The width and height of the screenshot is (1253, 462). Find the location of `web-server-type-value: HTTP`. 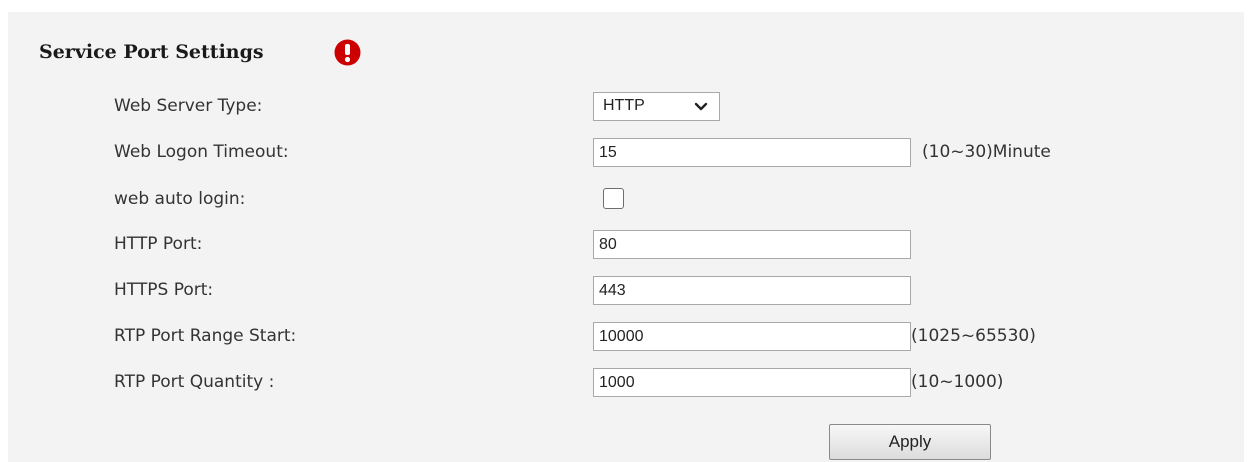

web-server-type-value: HTTP is located at coordinates (624, 105).